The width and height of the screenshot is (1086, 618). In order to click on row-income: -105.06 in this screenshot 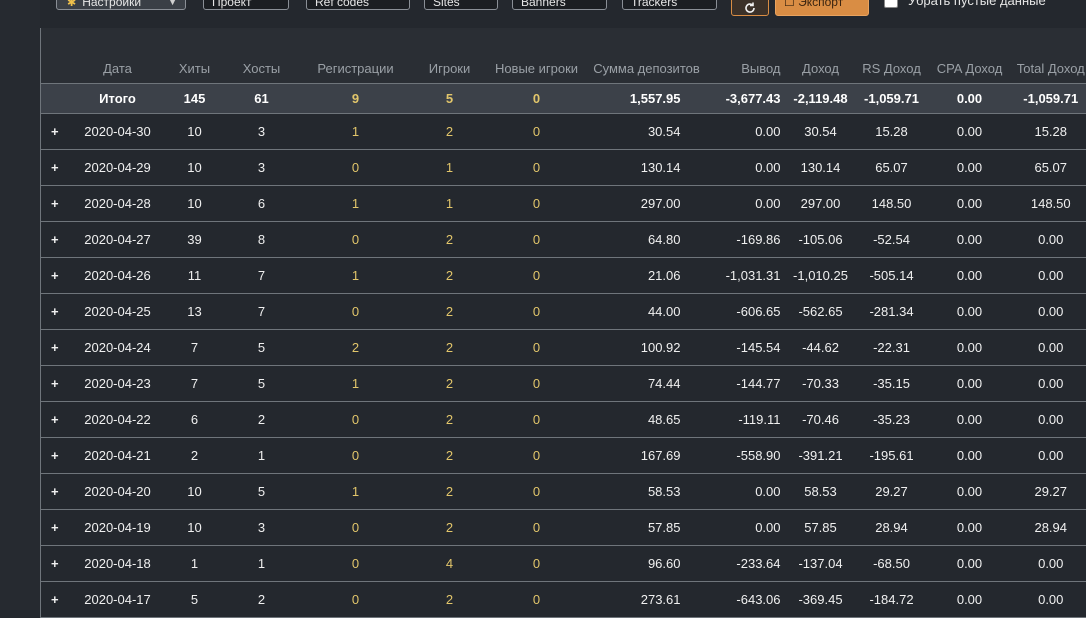, I will do `click(821, 240)`.